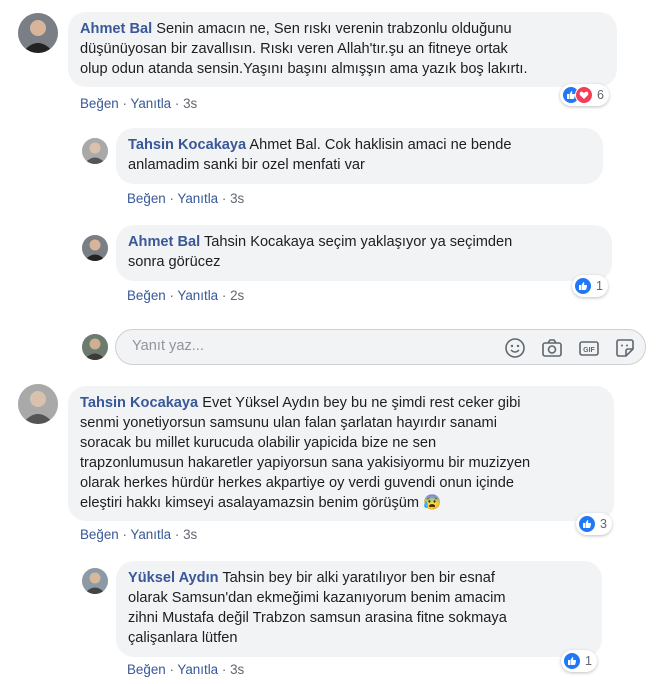 The height and width of the screenshot is (684, 668). I want to click on comment-text-line: sonra görücez, so click(174, 262).